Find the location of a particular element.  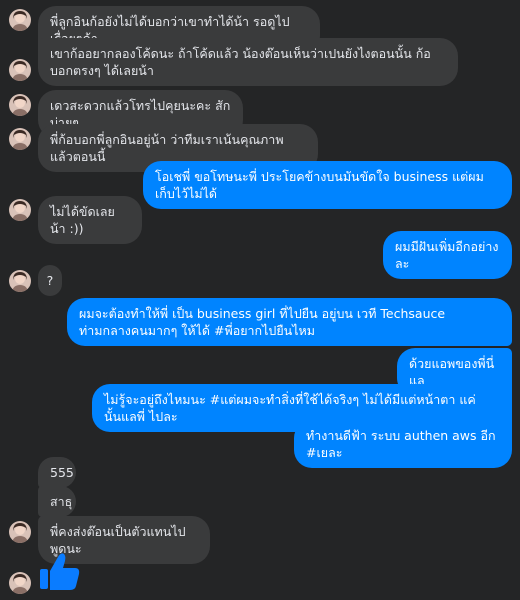

message-incoming: ไม่ได้ขัดเลยน้า :)) is located at coordinates (90, 220).